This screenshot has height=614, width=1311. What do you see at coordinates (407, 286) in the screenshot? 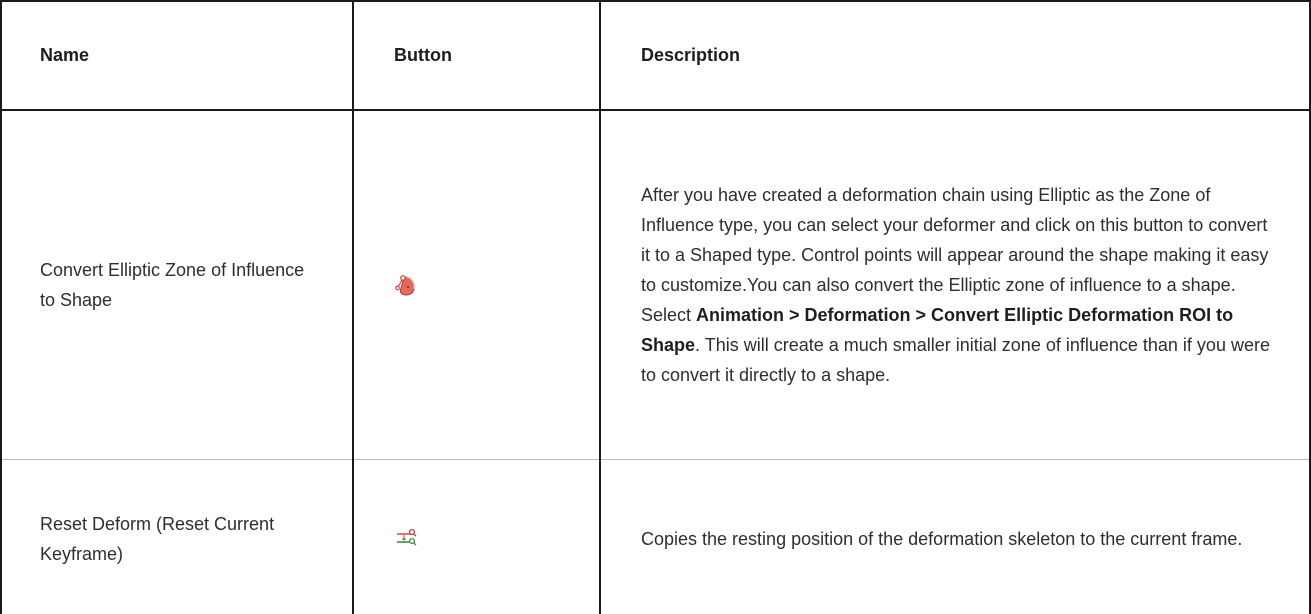
I see `convert-elliptic-zone-to-shape-icon` at bounding box center [407, 286].